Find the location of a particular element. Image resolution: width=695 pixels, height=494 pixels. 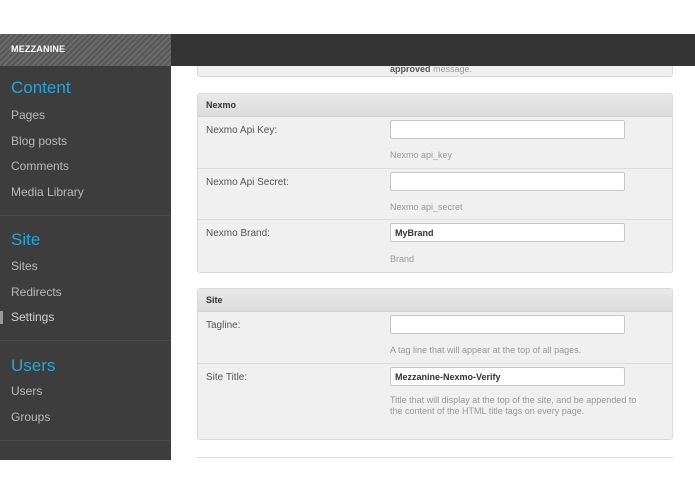

nexmo-api-secret-input is located at coordinates (507, 181).